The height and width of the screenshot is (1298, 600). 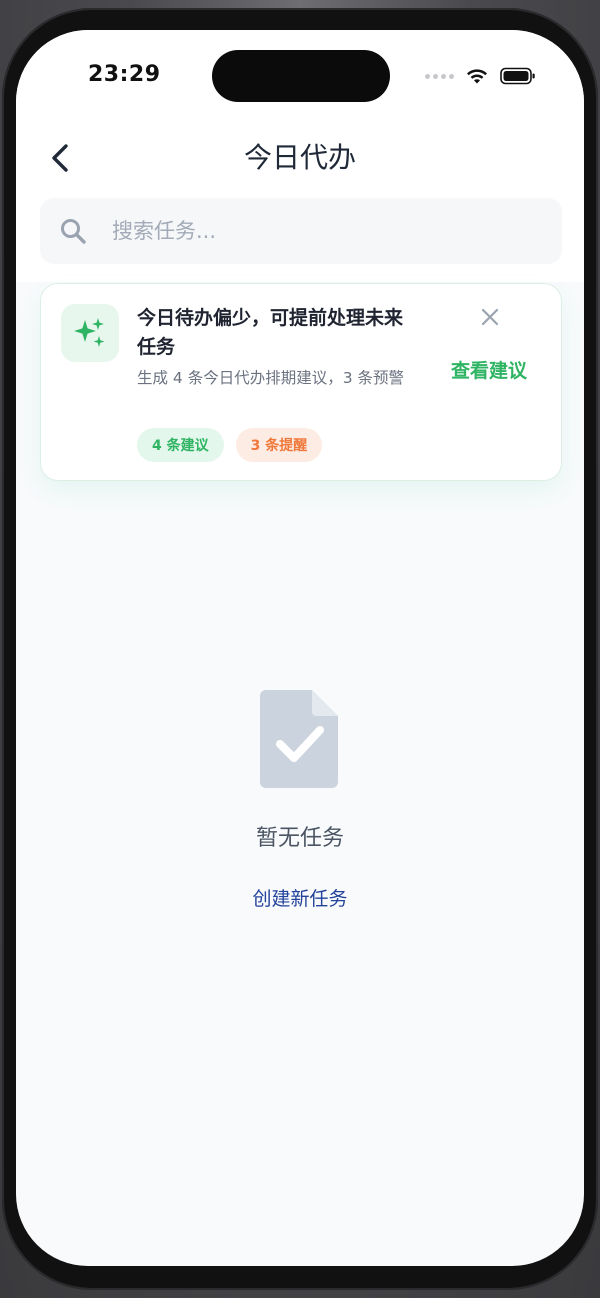 I want to click on view-suggestions-button: 查看建议, so click(x=489, y=369).